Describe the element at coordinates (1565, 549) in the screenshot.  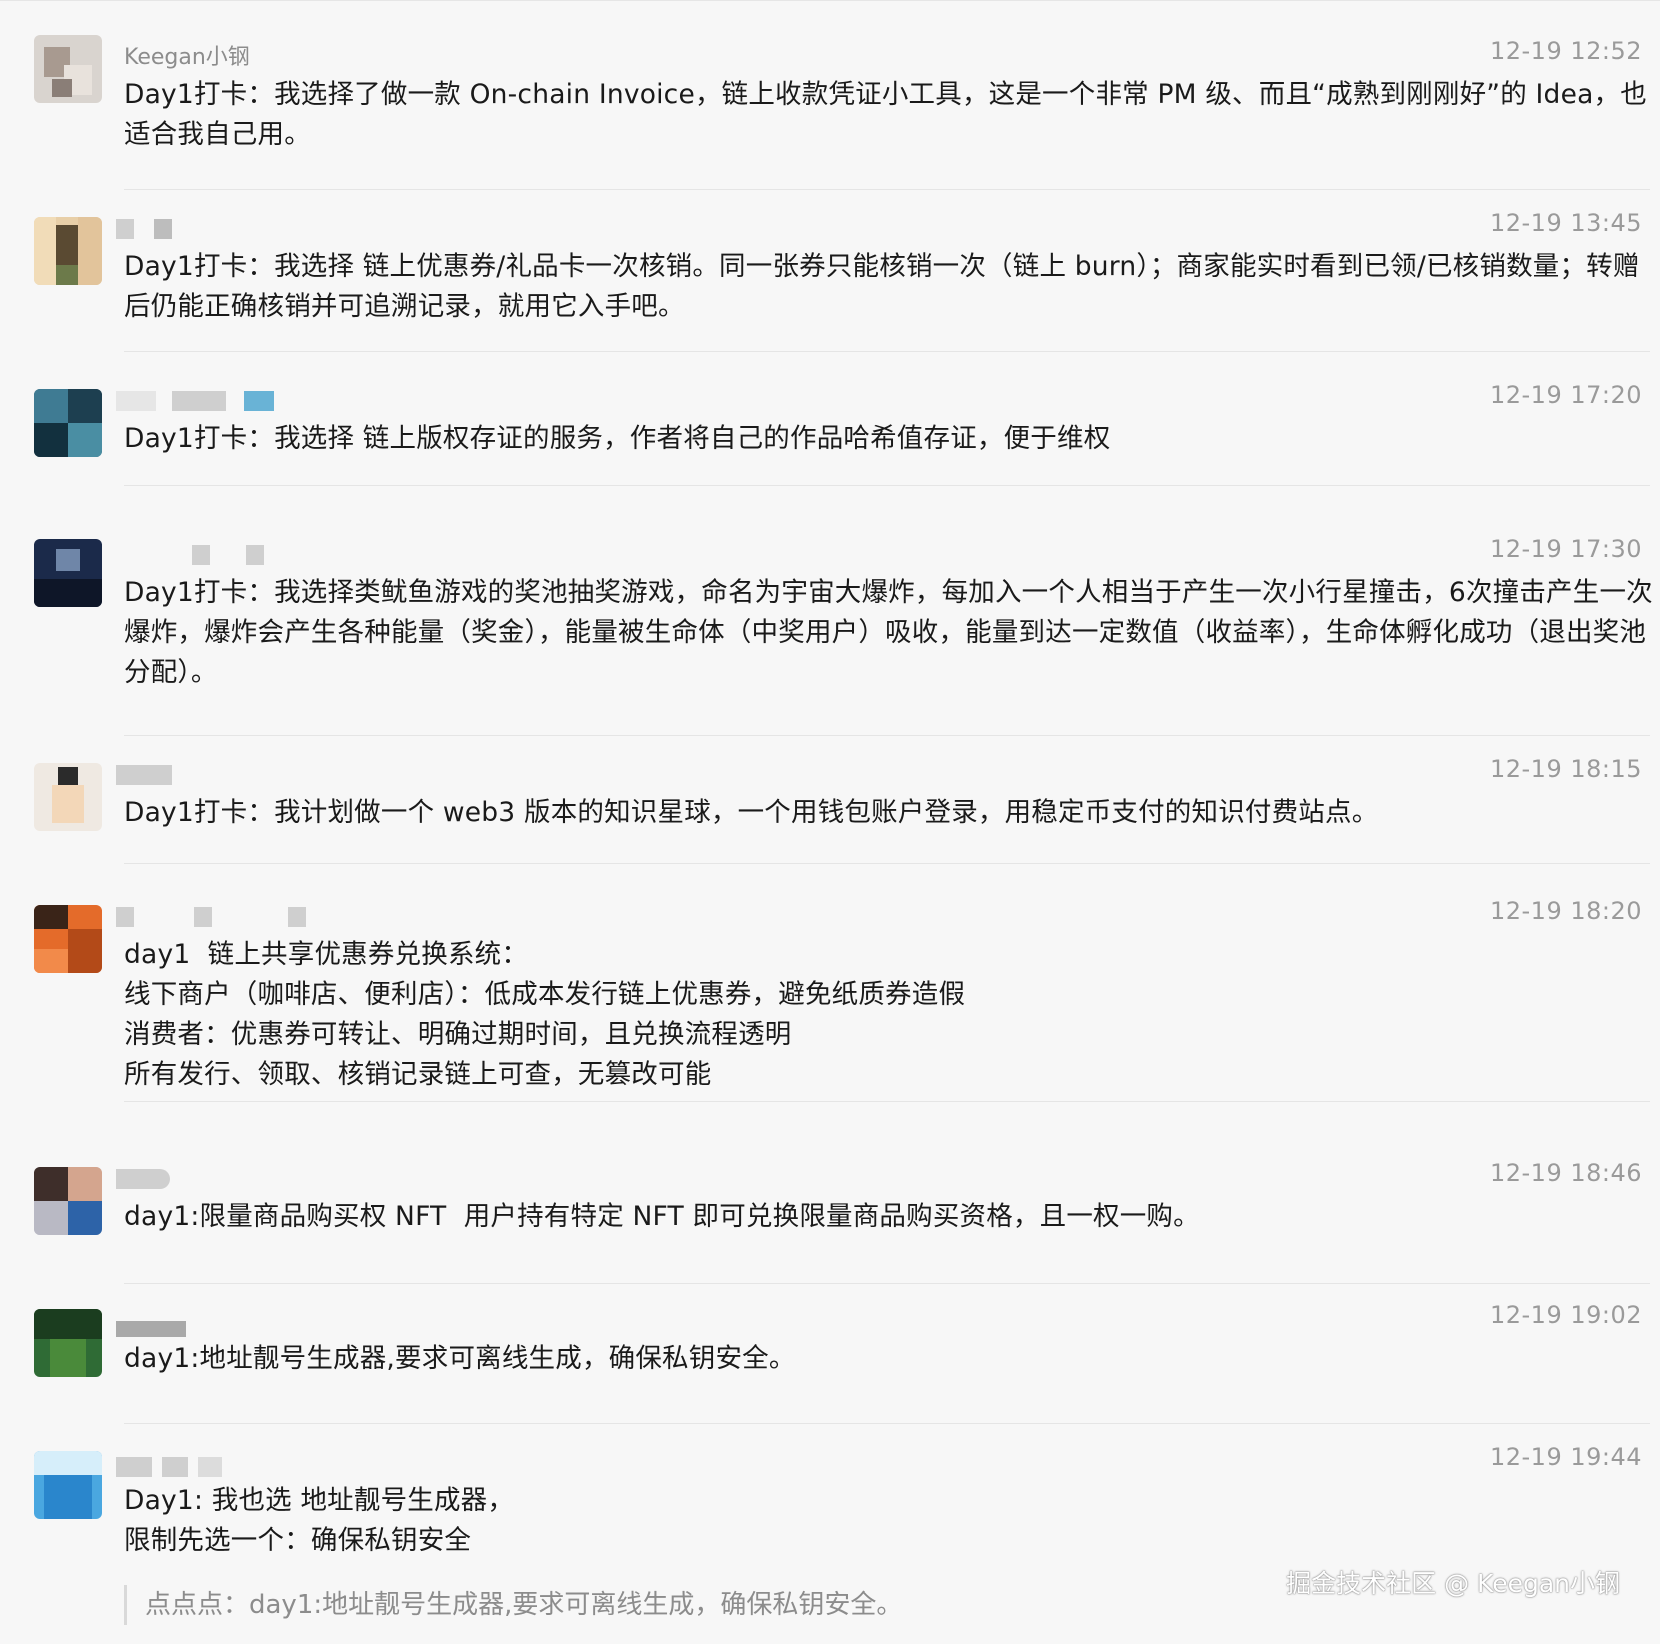
I see `comment-time: 12-19 17:30` at that location.